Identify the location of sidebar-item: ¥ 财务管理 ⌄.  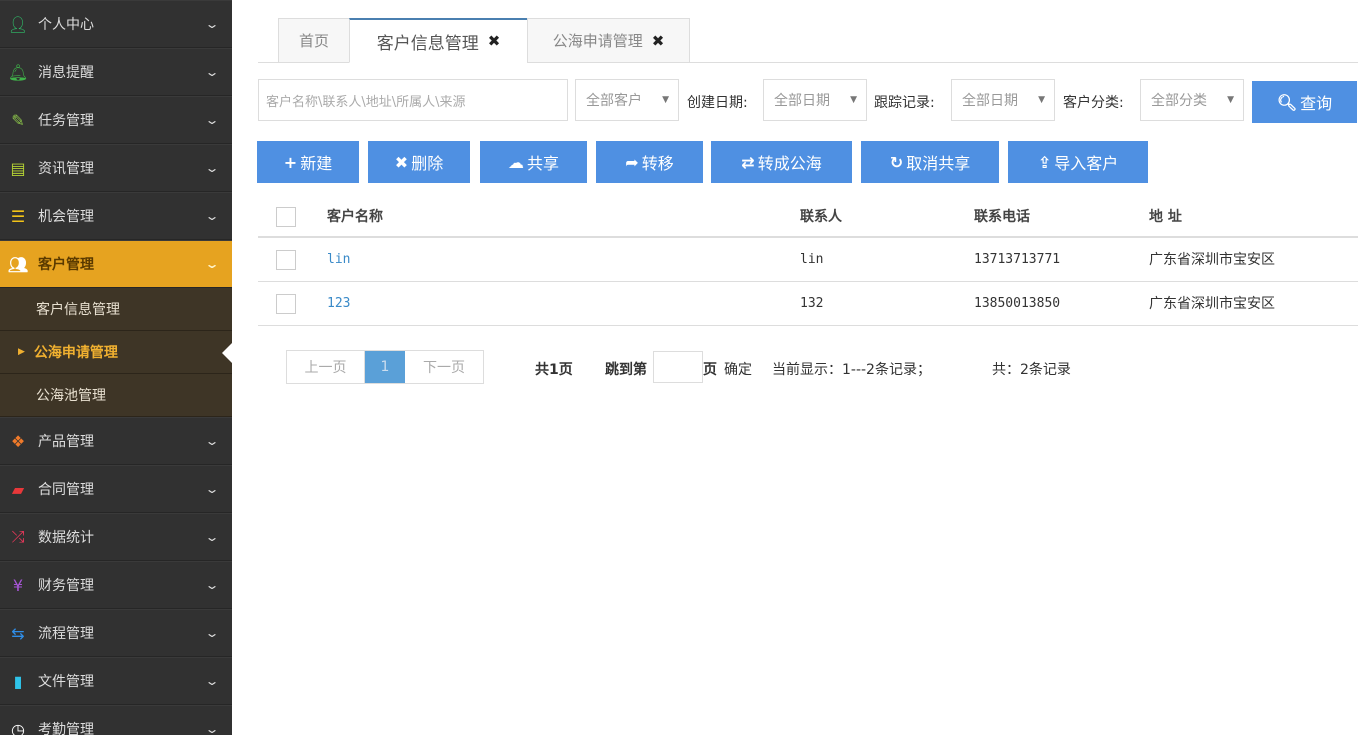
(116, 585).